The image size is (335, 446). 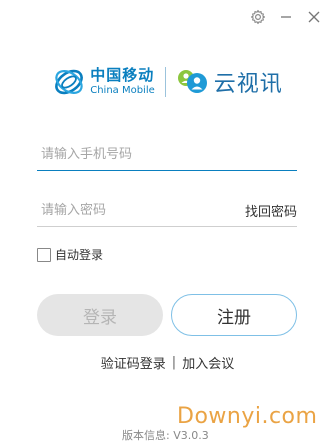 What do you see at coordinates (133, 362) in the screenshot?
I see `code-login-link: 验证码登录` at bounding box center [133, 362].